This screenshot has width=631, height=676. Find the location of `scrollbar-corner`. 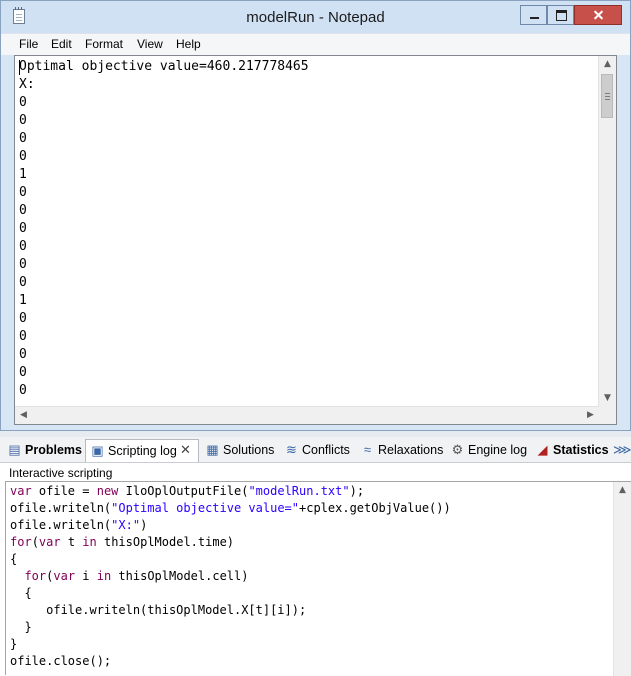

scrollbar-corner is located at coordinates (607, 415).